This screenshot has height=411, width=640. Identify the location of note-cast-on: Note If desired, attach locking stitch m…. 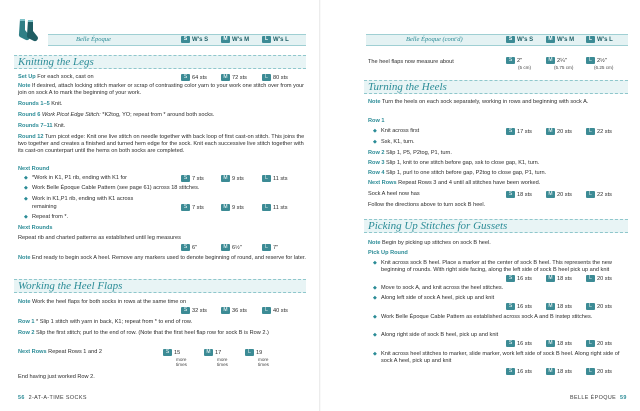
(161, 89).